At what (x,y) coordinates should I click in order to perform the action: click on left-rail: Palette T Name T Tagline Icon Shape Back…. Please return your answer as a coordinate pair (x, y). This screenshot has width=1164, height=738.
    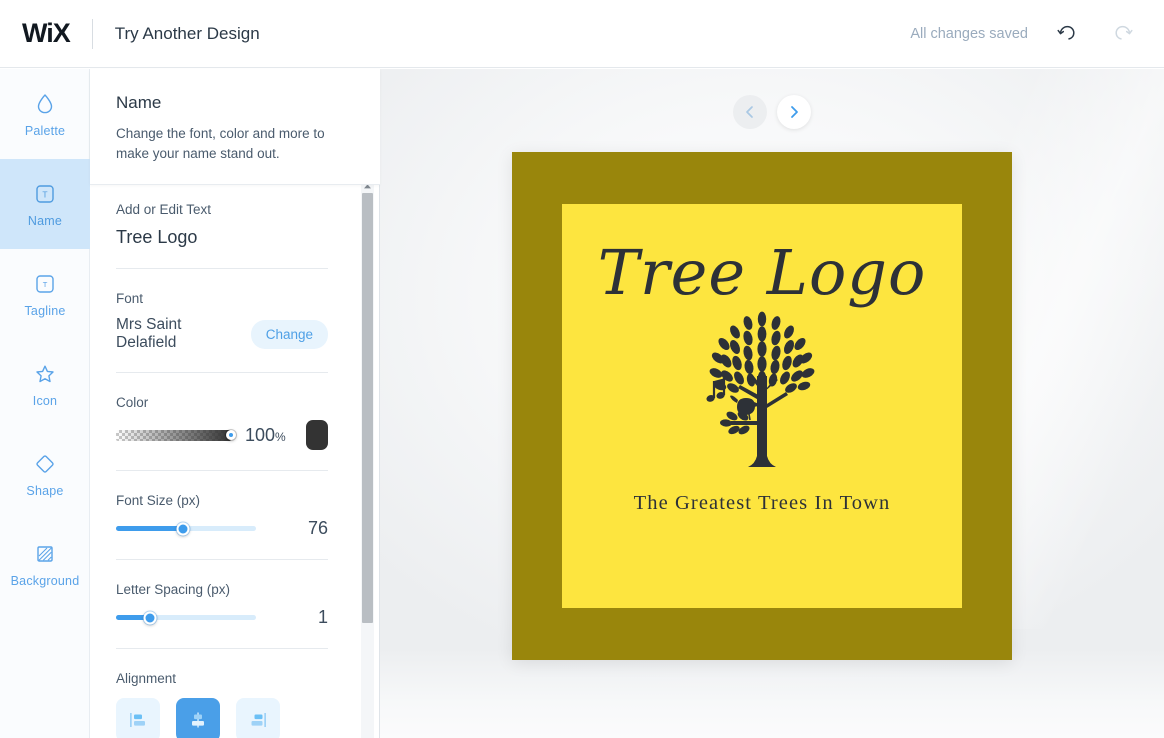
    Looking at the image, I should click on (45, 403).